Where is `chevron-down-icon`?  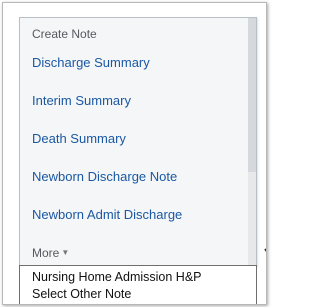 chevron-down-icon is located at coordinates (265, 252).